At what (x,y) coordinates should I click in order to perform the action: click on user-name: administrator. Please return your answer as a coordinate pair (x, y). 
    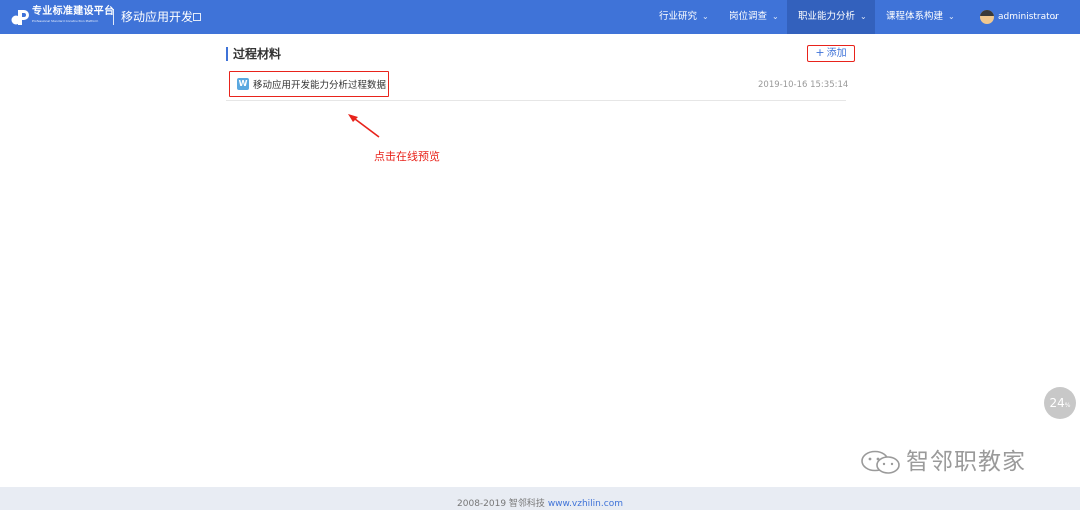
    Looking at the image, I should click on (1028, 17).